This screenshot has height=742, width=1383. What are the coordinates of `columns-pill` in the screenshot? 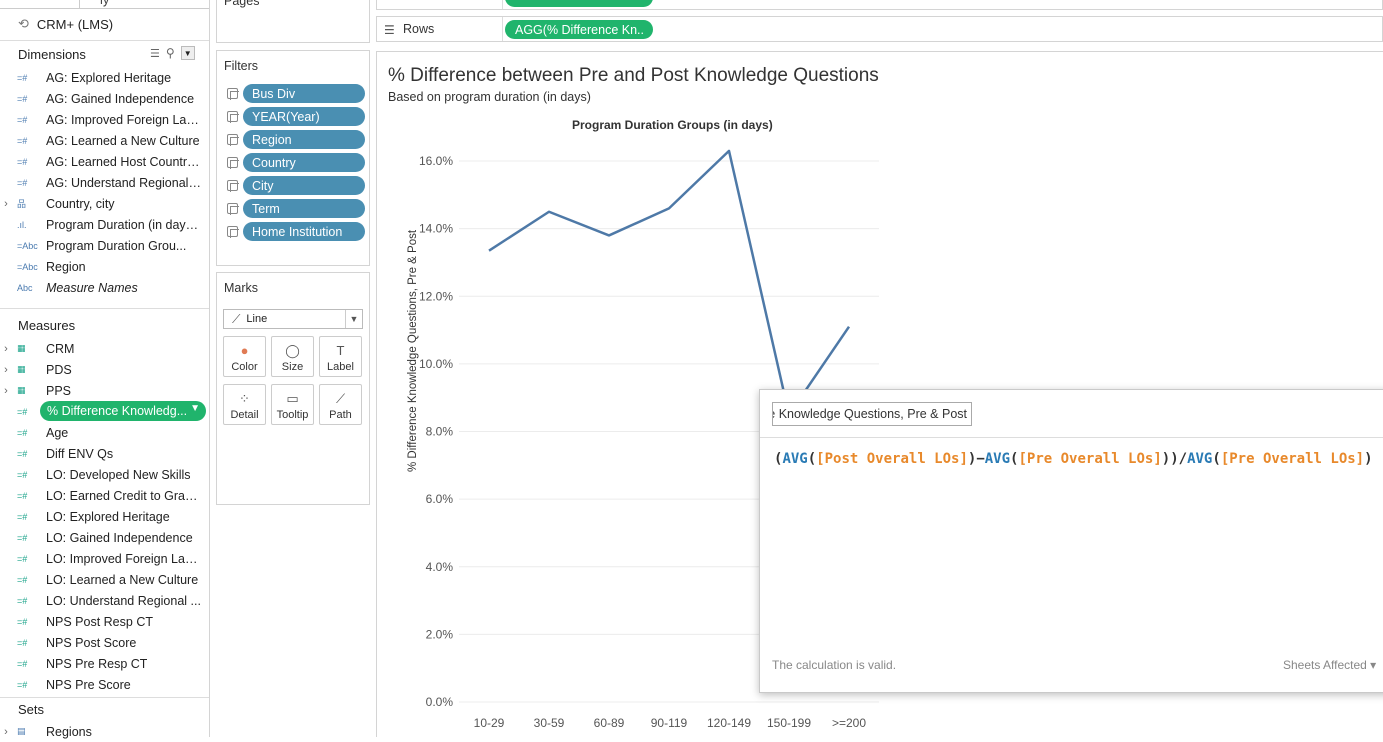 It's located at (579, 3).